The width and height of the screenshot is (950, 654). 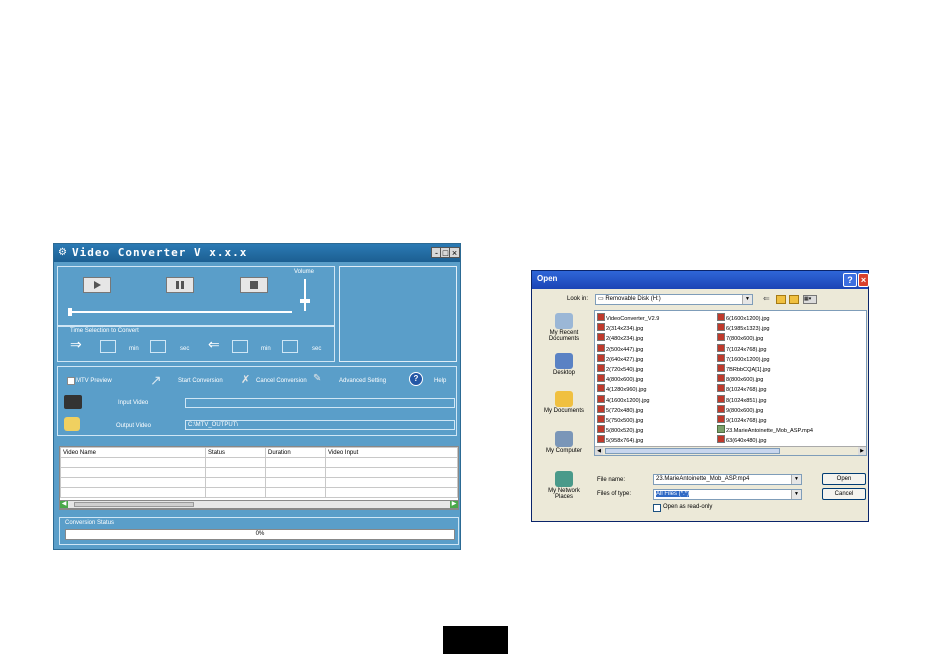 What do you see at coordinates (746, 400) in the screenshot?
I see `file-name: 8(1024x851).jpg` at bounding box center [746, 400].